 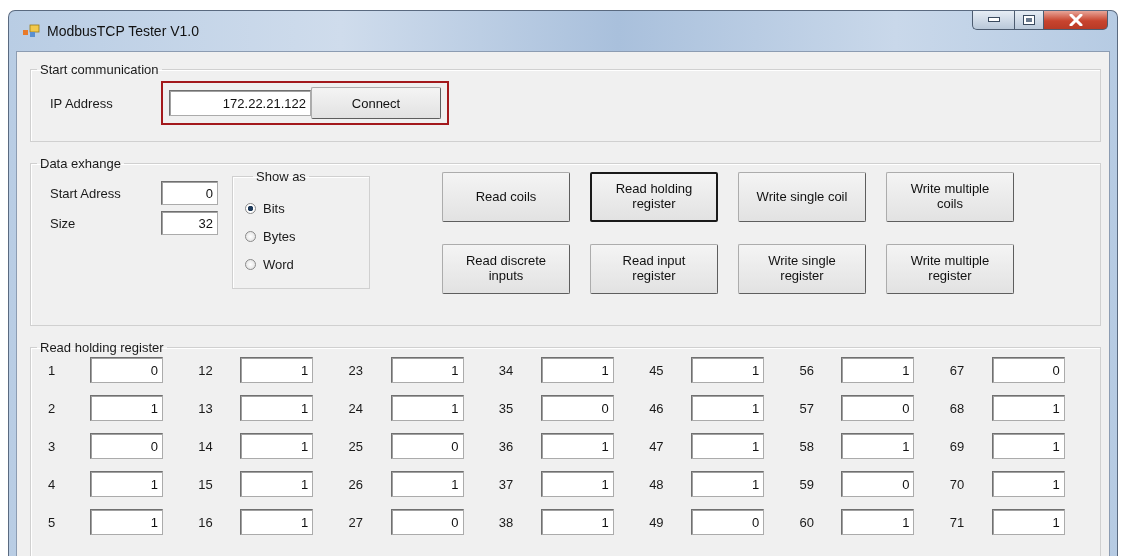 What do you see at coordinates (356, 522) in the screenshot?
I see `register-number: 27` at bounding box center [356, 522].